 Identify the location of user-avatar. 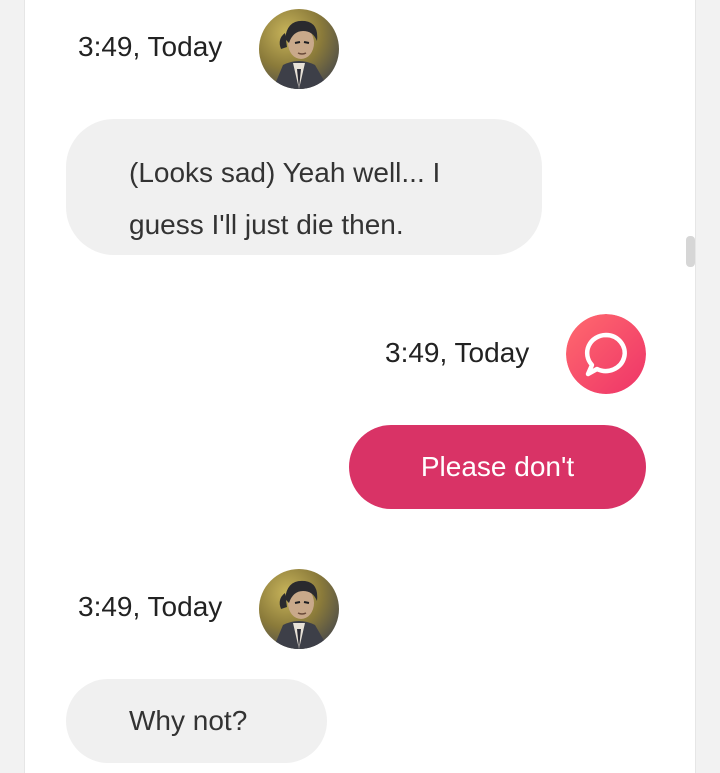
(606, 354).